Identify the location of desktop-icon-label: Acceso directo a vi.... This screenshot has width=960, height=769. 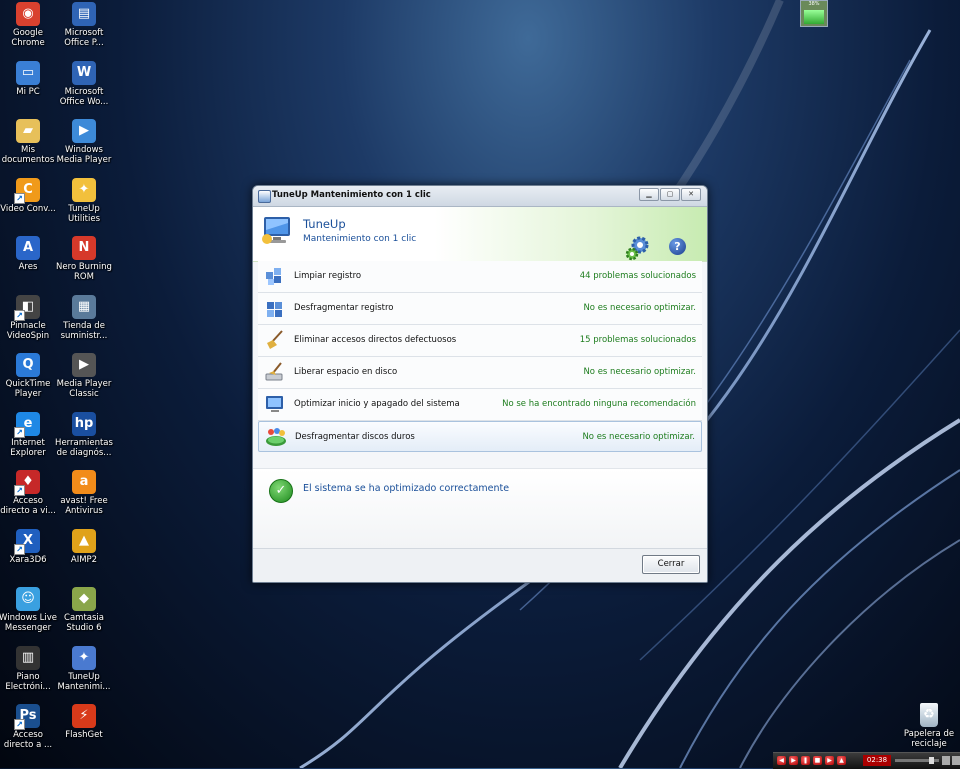
(28, 506).